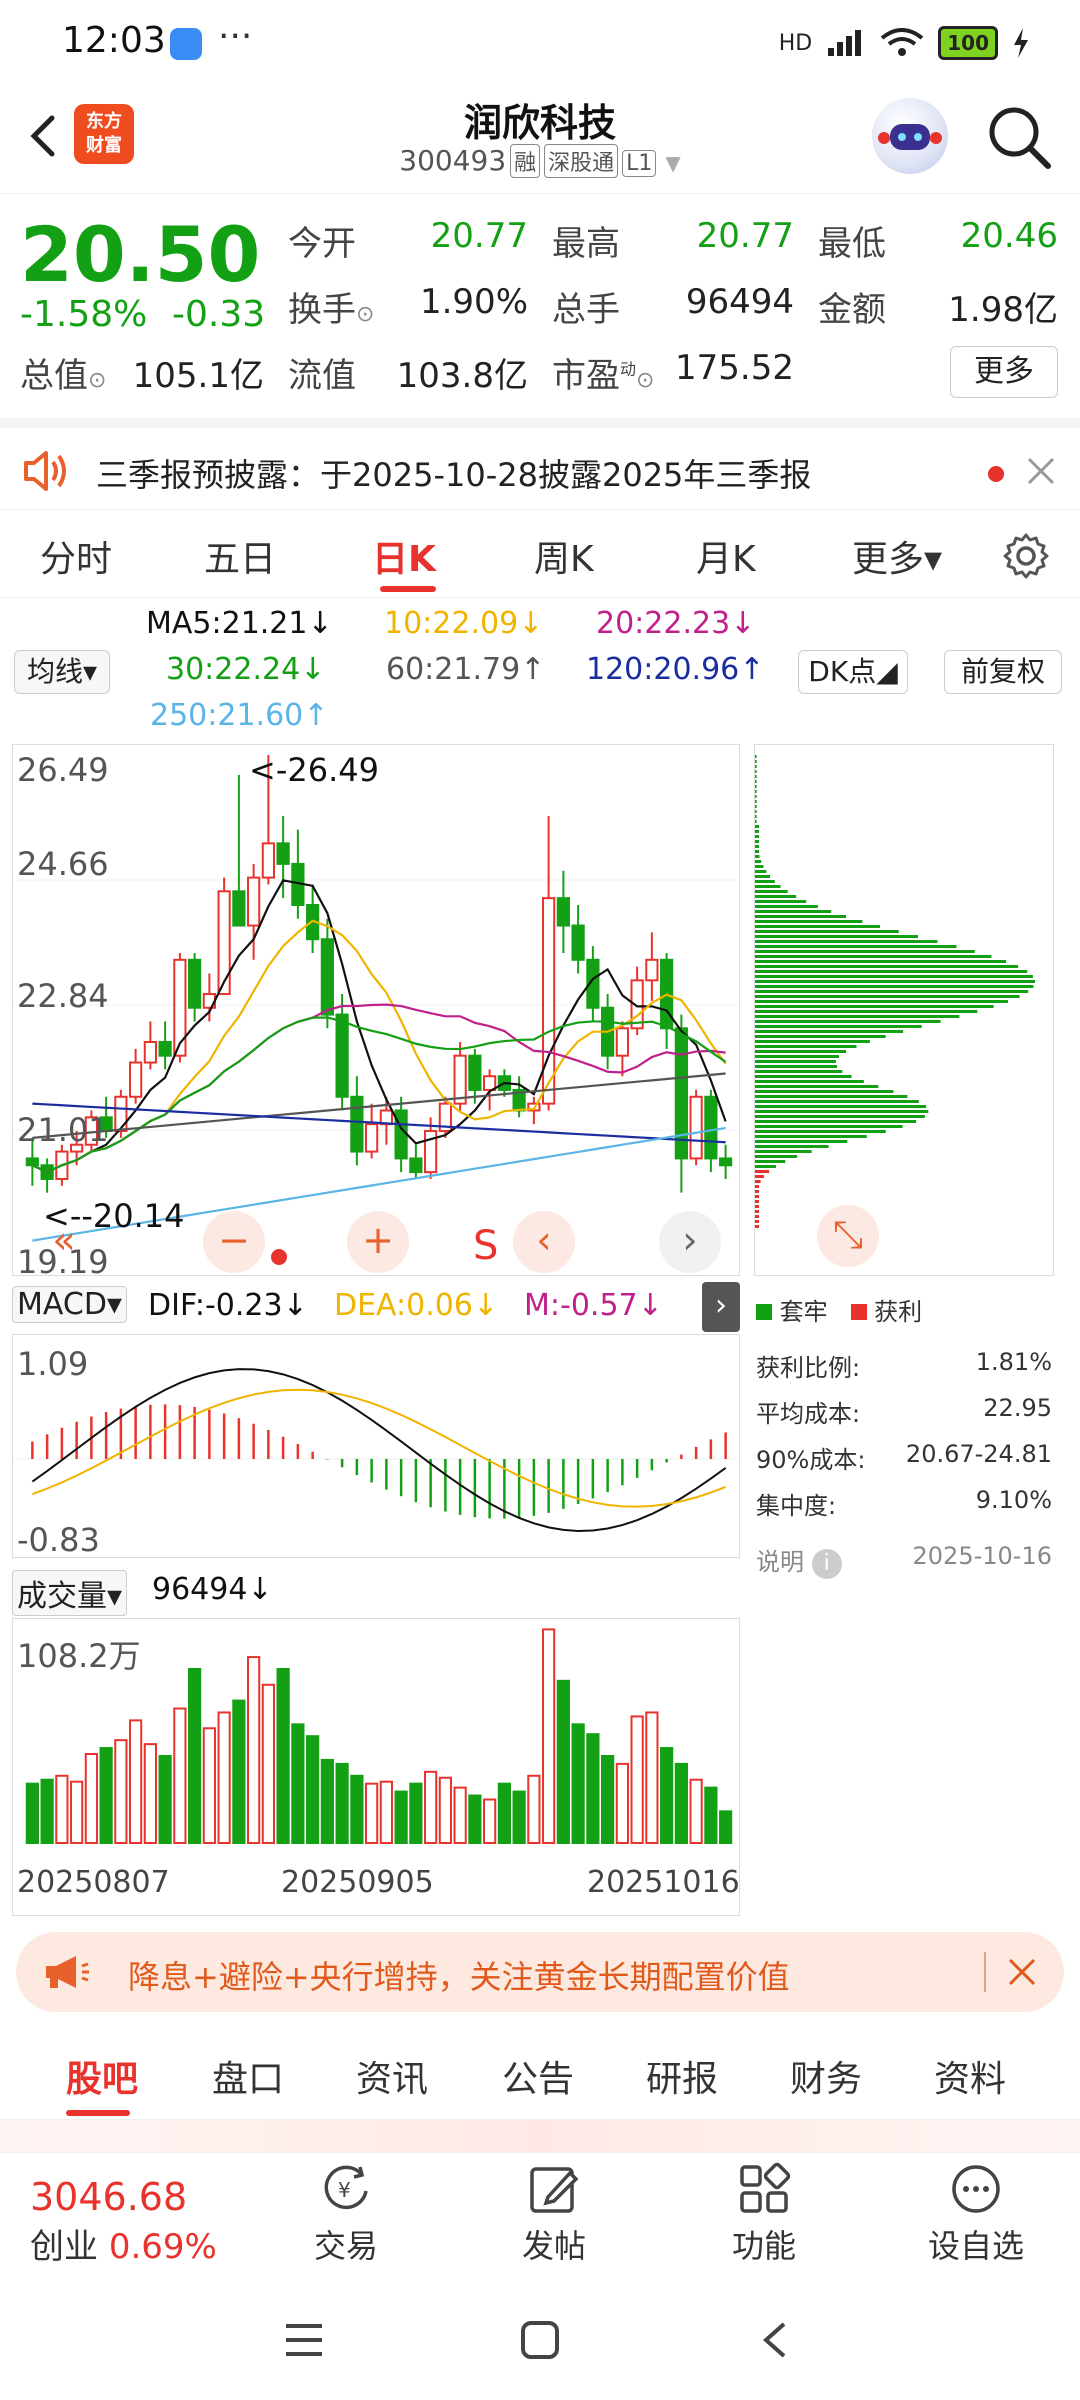 The height and width of the screenshot is (2400, 1080). Describe the element at coordinates (76, 556) in the screenshot. I see `tab-intraday: 分时` at that location.